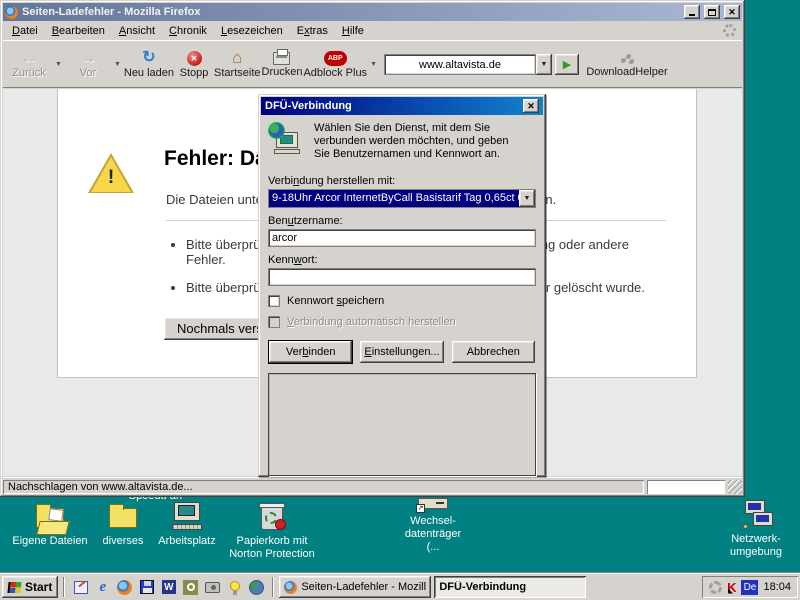 The image size is (800, 600). Describe the element at coordinates (756, 545) in the screenshot. I see `icon-label: Netzwerk-umgebung` at that location.